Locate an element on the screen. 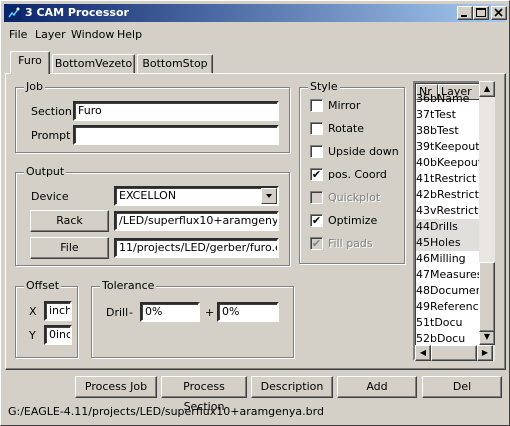  layer-row: 49Reference is located at coordinates (449, 307).